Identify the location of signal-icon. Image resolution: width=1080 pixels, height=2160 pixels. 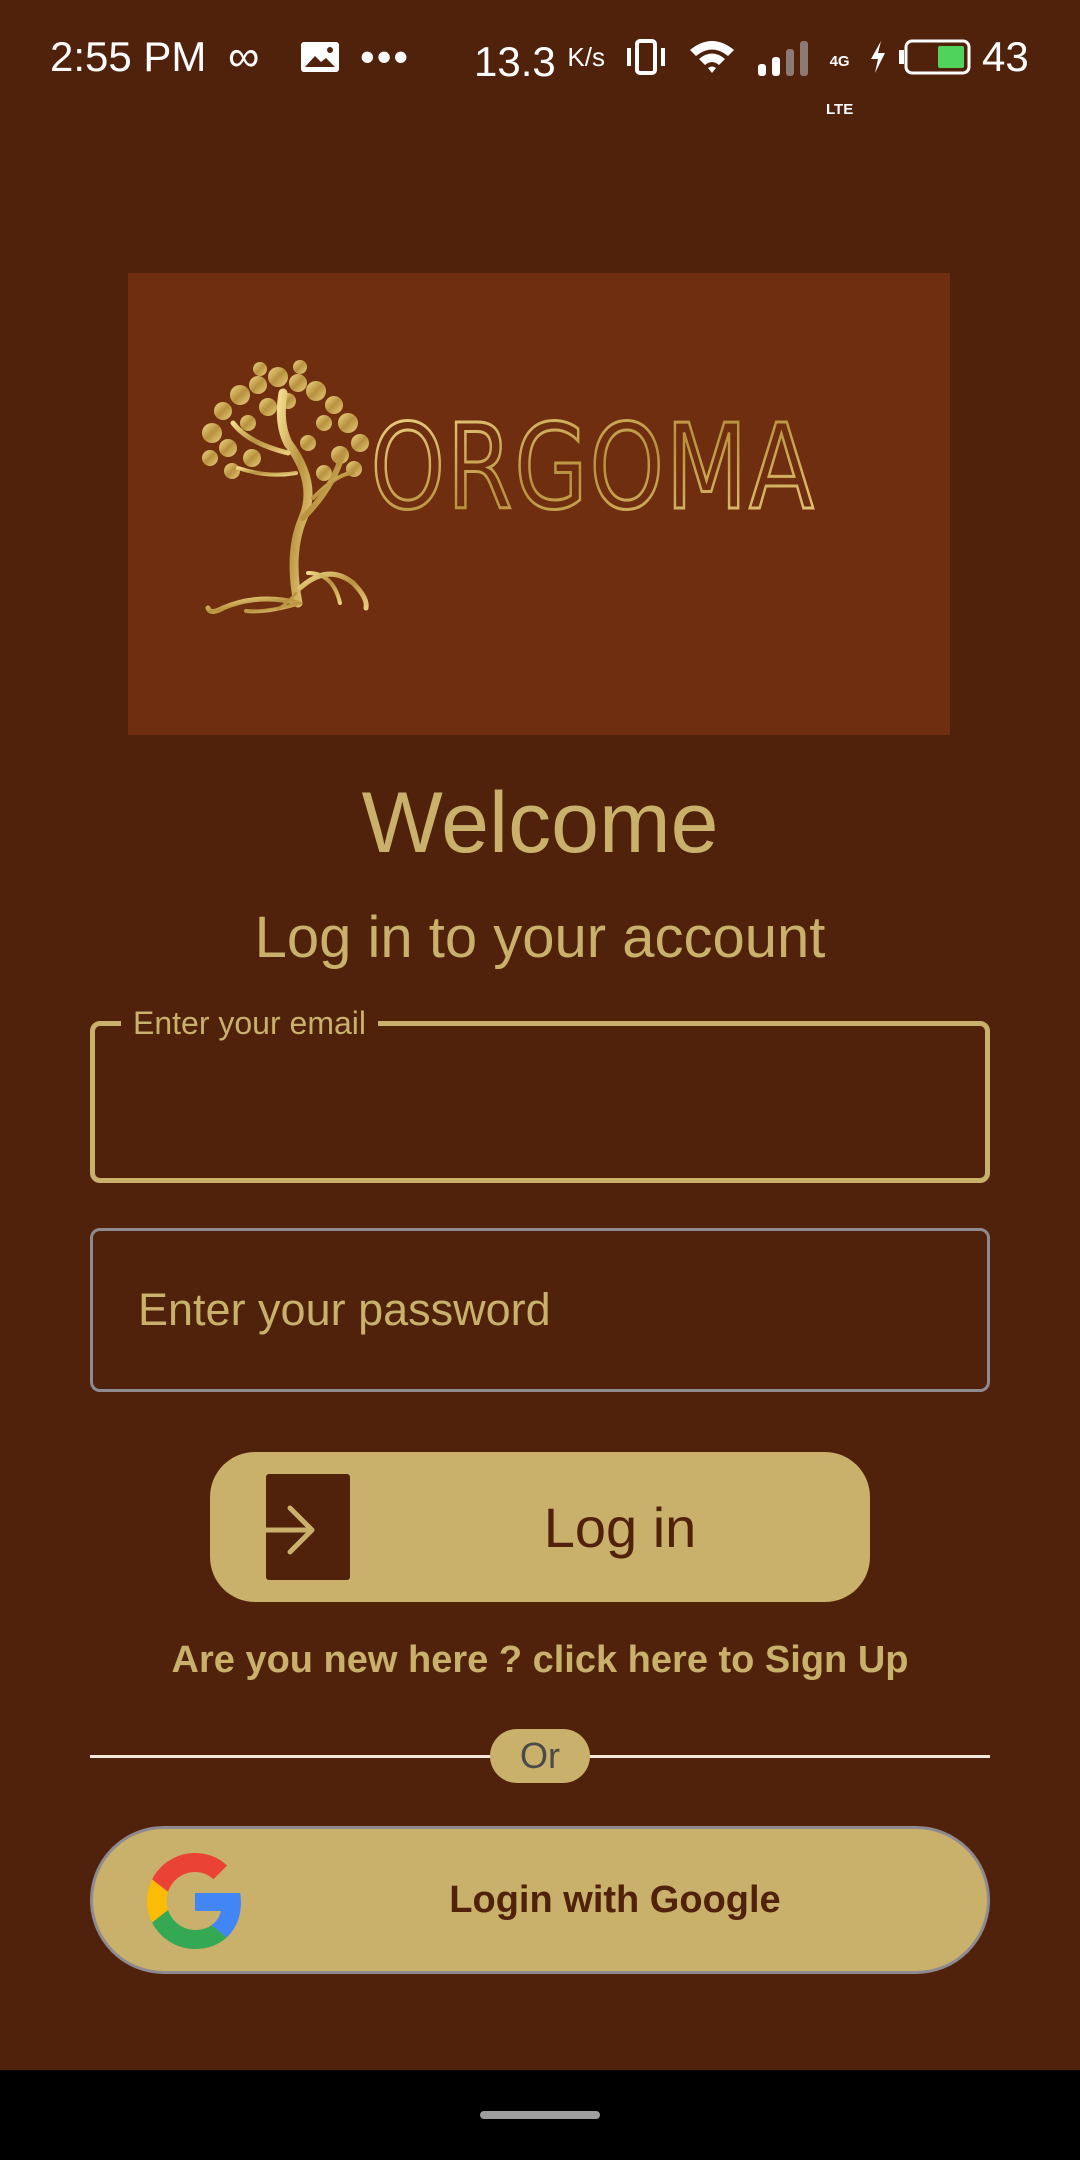
(783, 58).